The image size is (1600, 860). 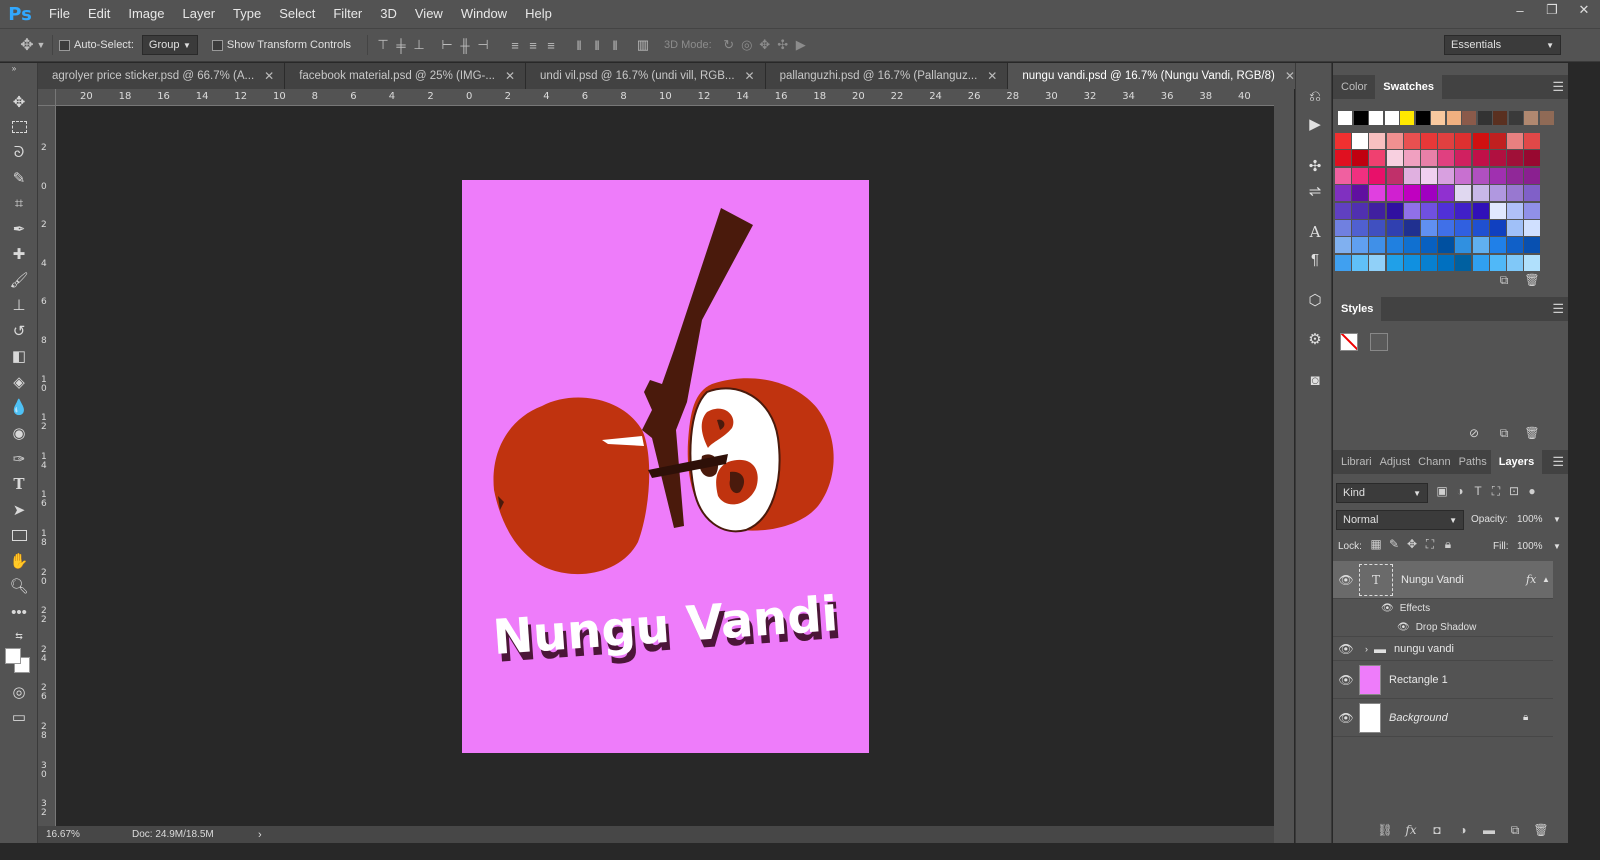 I want to click on adjust-sliders-icon: ⇌, so click(x=1315, y=191).